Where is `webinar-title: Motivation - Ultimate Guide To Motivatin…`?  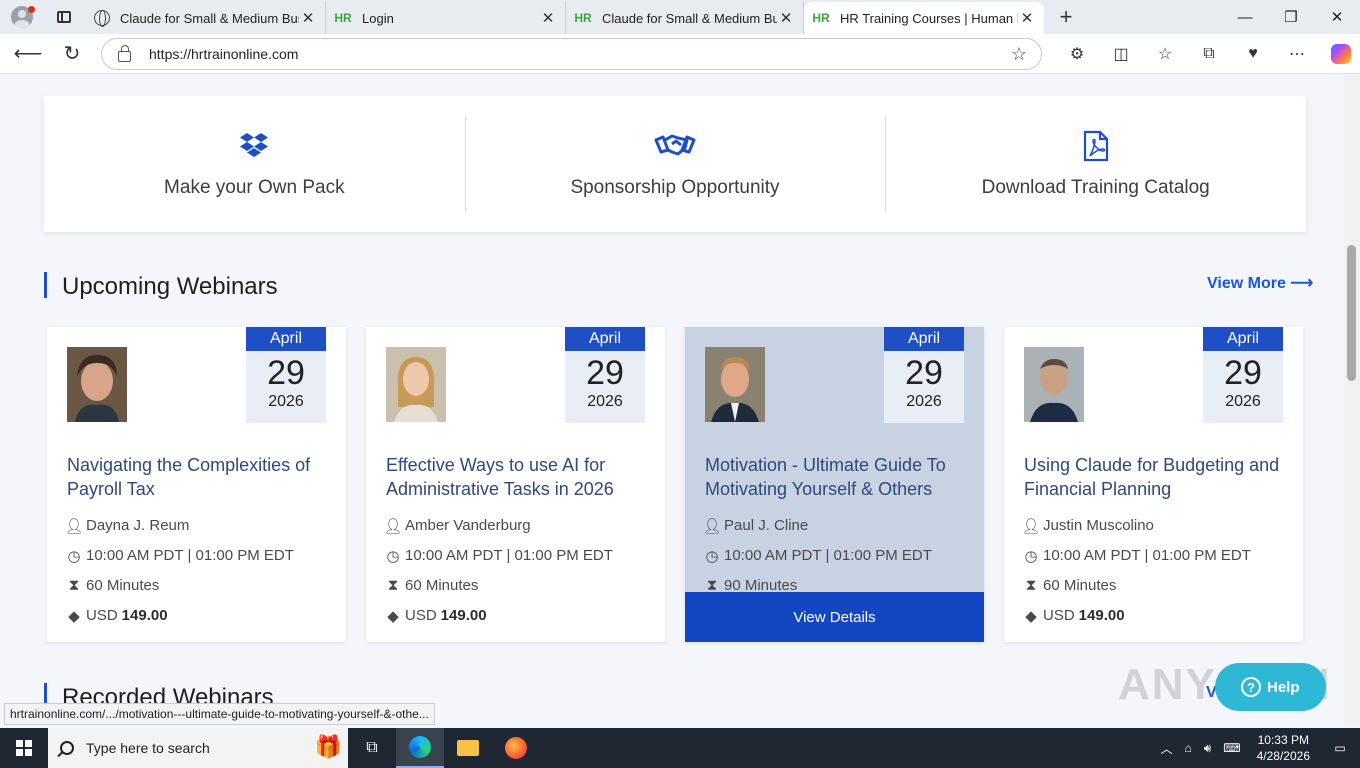 webinar-title: Motivation - Ultimate Guide To Motivatin… is located at coordinates (837, 477).